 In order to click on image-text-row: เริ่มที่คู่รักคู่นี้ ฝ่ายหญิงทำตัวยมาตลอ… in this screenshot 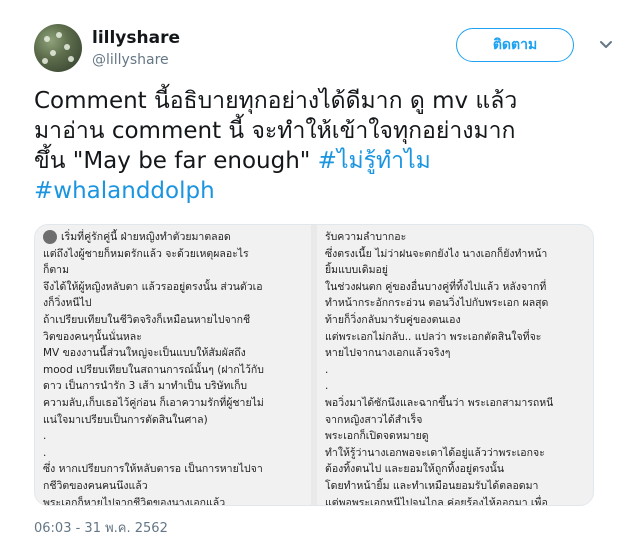, I will do `click(173, 237)`.